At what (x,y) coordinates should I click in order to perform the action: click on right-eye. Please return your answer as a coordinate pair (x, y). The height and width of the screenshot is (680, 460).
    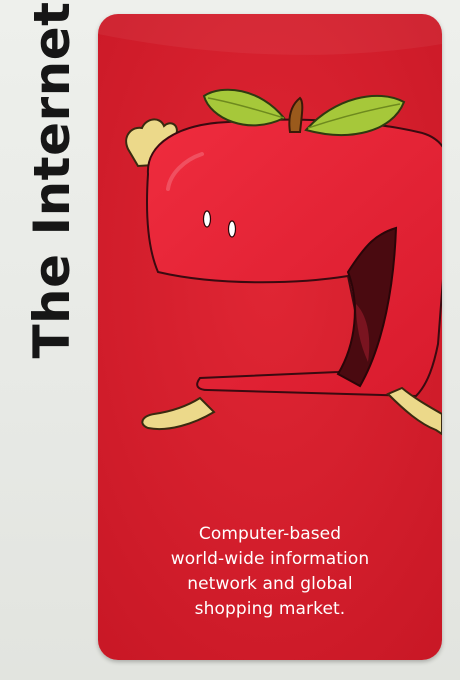
    Looking at the image, I should click on (232, 229).